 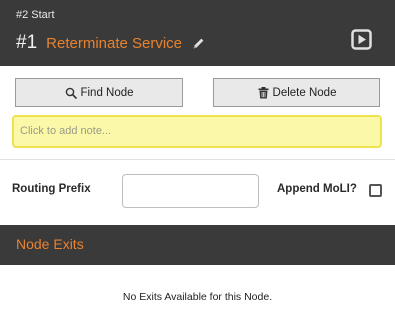 I want to click on node-subtitle: #2 Start, so click(x=35, y=15).